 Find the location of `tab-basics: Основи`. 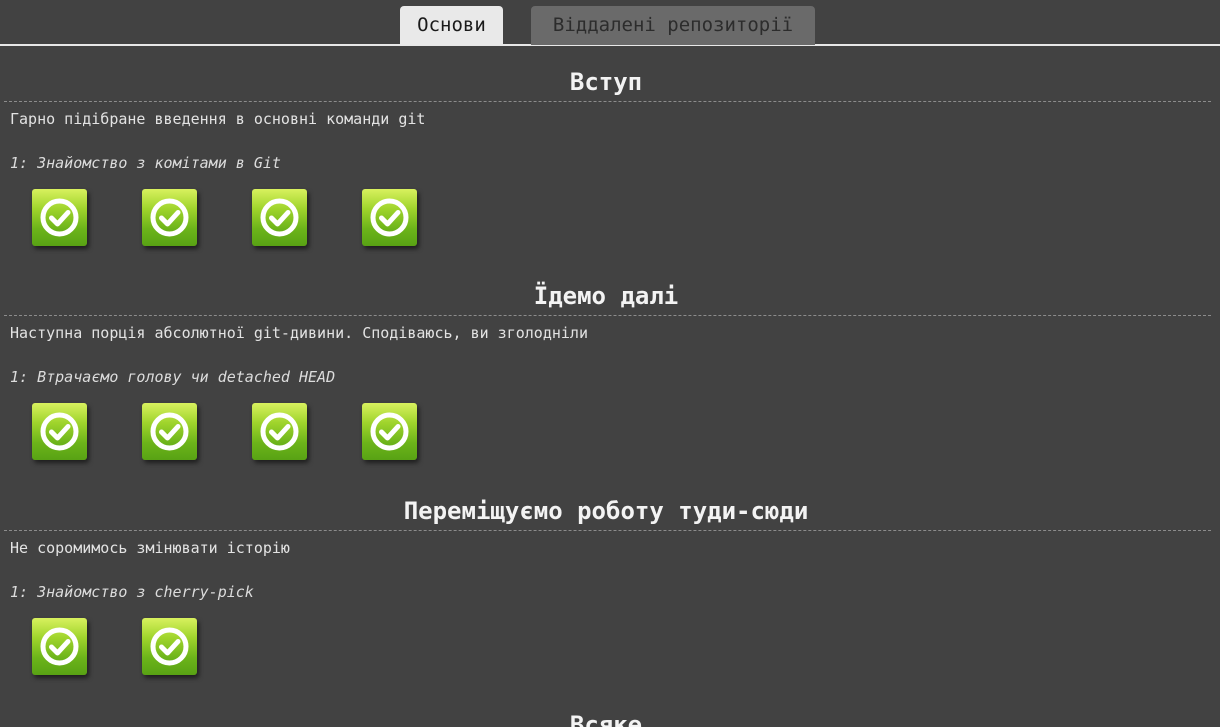

tab-basics: Основи is located at coordinates (451, 25).